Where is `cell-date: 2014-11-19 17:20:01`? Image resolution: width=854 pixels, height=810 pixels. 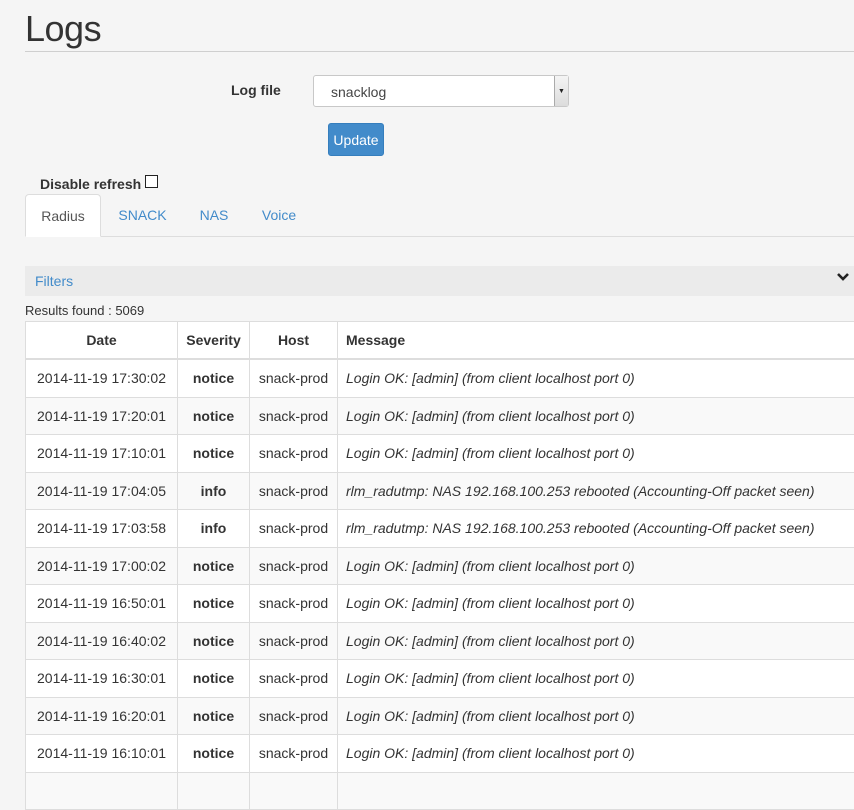
cell-date: 2014-11-19 17:20:01 is located at coordinates (102, 416).